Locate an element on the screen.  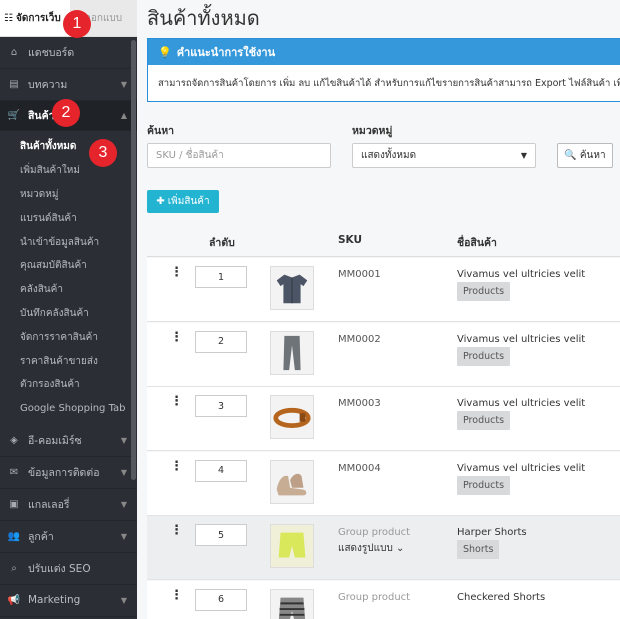
tab-manage-site: ☷ จัดการเว็บ is located at coordinates (35, 18).